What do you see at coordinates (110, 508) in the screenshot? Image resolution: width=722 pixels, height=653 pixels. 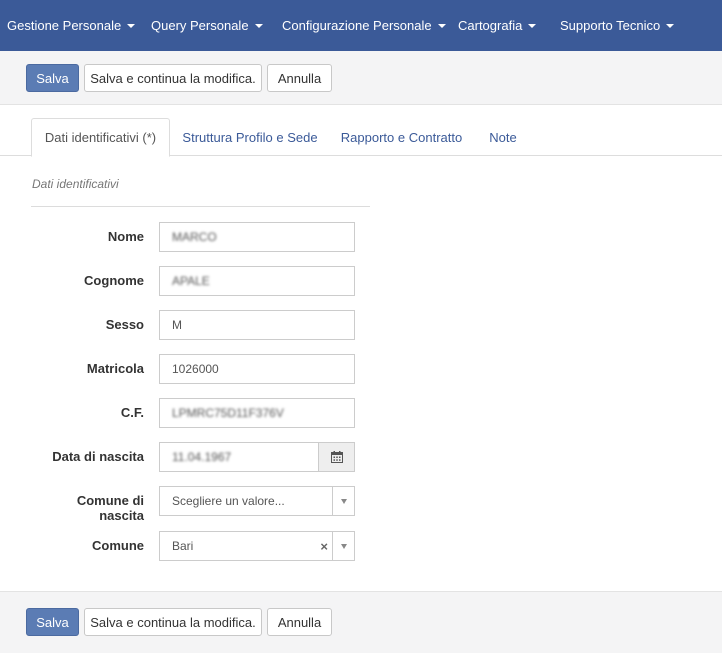 I see `comune-nascita-label: Comune di nascita` at bounding box center [110, 508].